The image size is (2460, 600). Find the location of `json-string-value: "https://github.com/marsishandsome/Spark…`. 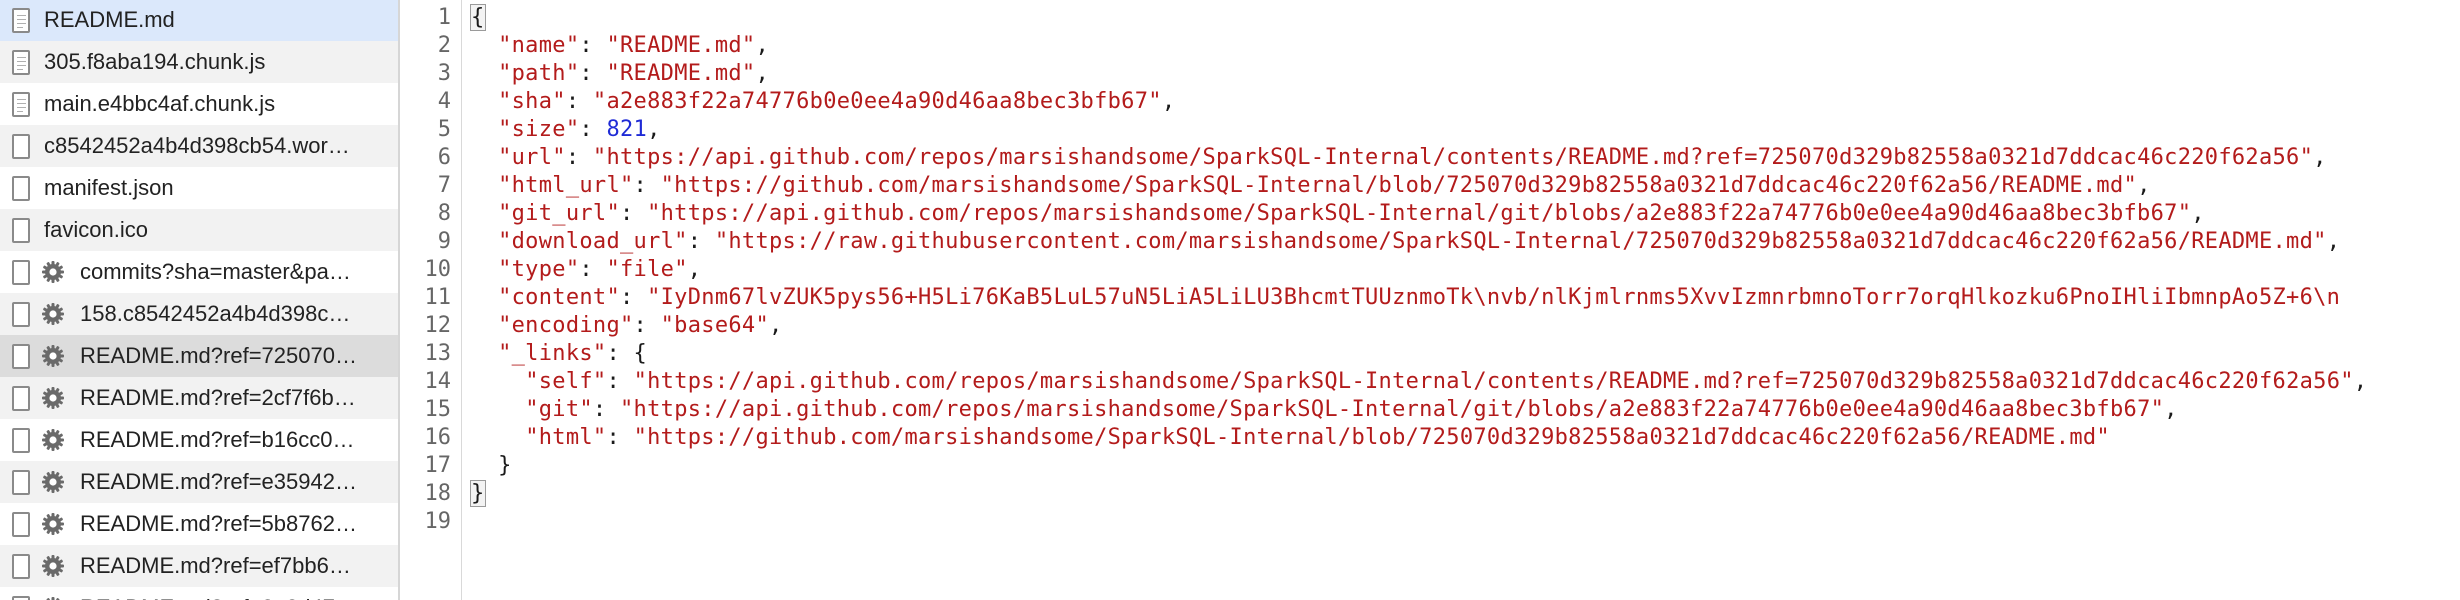

json-string-value: "https://github.com/marsishandsome/Spark… is located at coordinates (1371, 437).